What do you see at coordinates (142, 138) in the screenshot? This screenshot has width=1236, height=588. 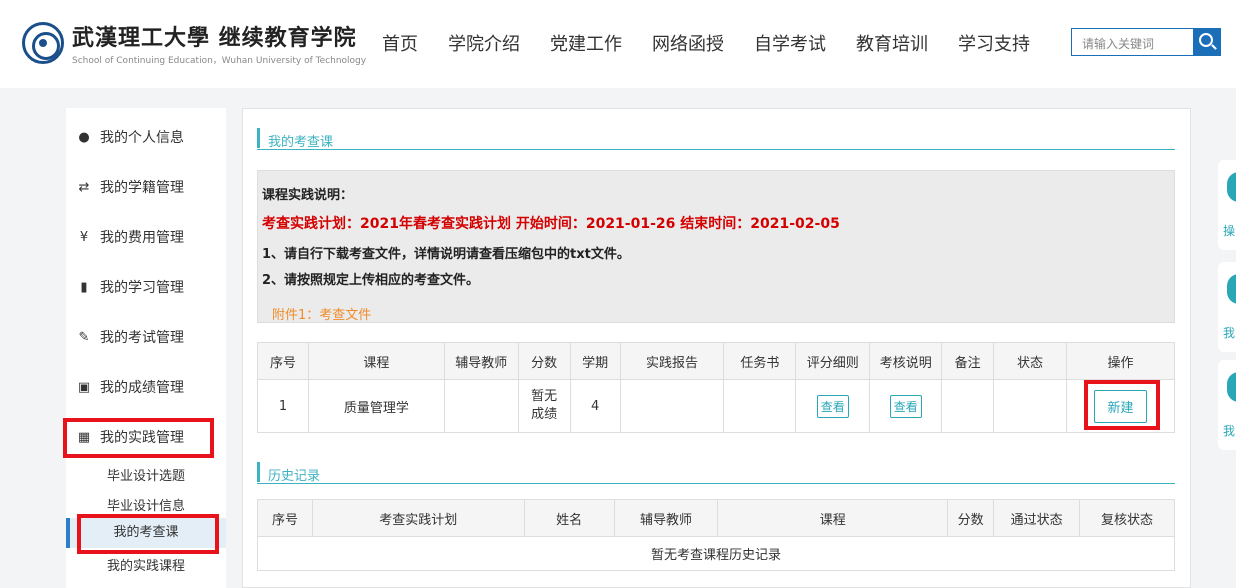 I see `sidebar-item-label: 我的个人信息` at bounding box center [142, 138].